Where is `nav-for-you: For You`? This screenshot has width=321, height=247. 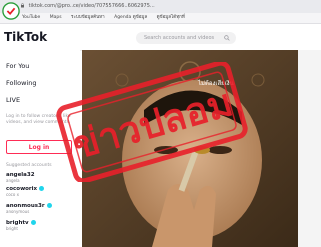 nav-for-you: For You is located at coordinates (17, 66).